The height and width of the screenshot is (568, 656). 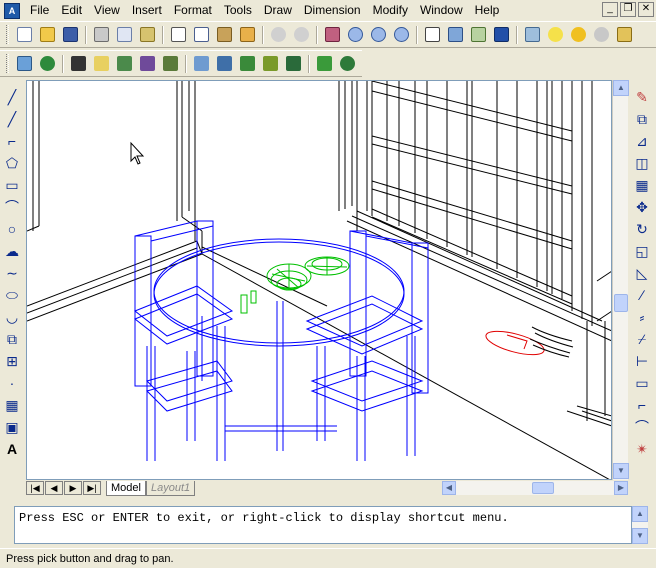 What do you see at coordinates (201, 64) in the screenshot?
I see `background-button` at bounding box center [201, 64].